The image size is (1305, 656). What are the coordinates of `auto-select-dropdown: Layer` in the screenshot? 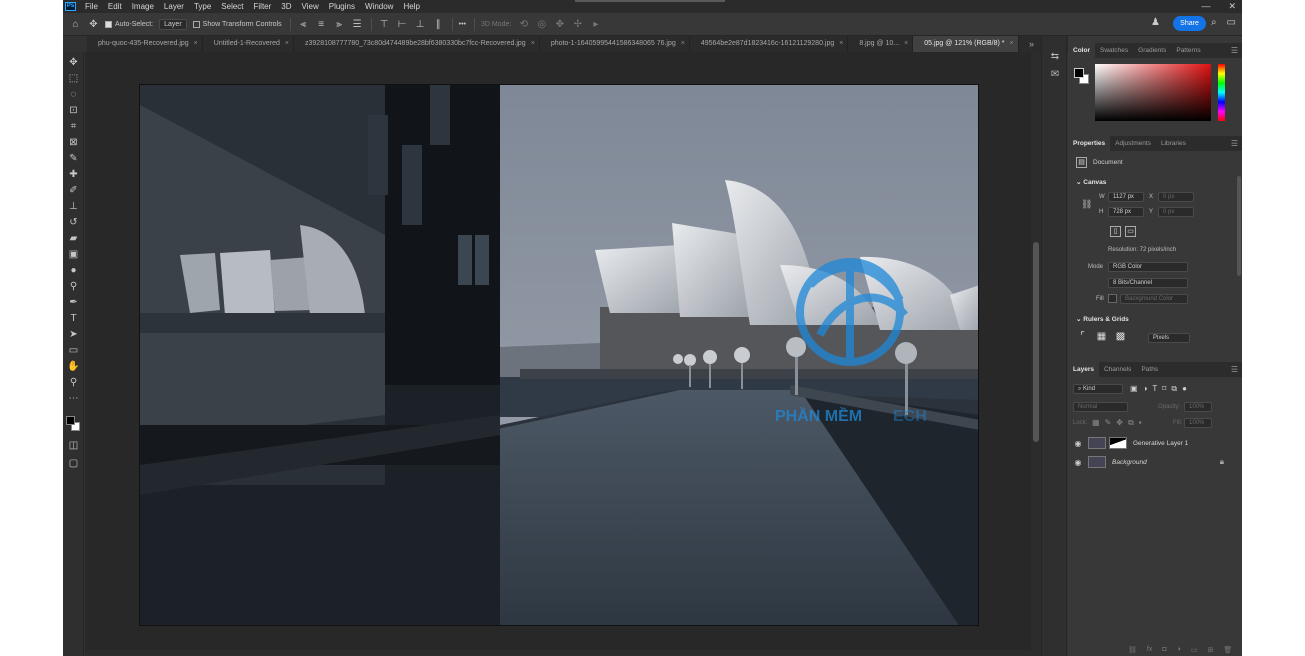 It's located at (173, 24).